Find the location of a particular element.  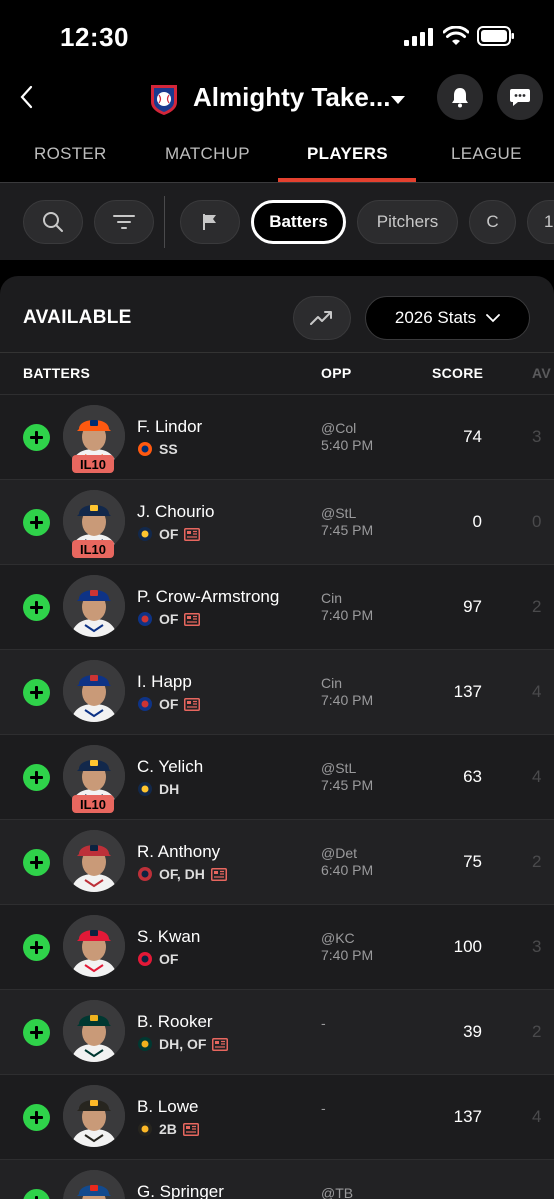

player-name: B. Rooker is located at coordinates (175, 1022).